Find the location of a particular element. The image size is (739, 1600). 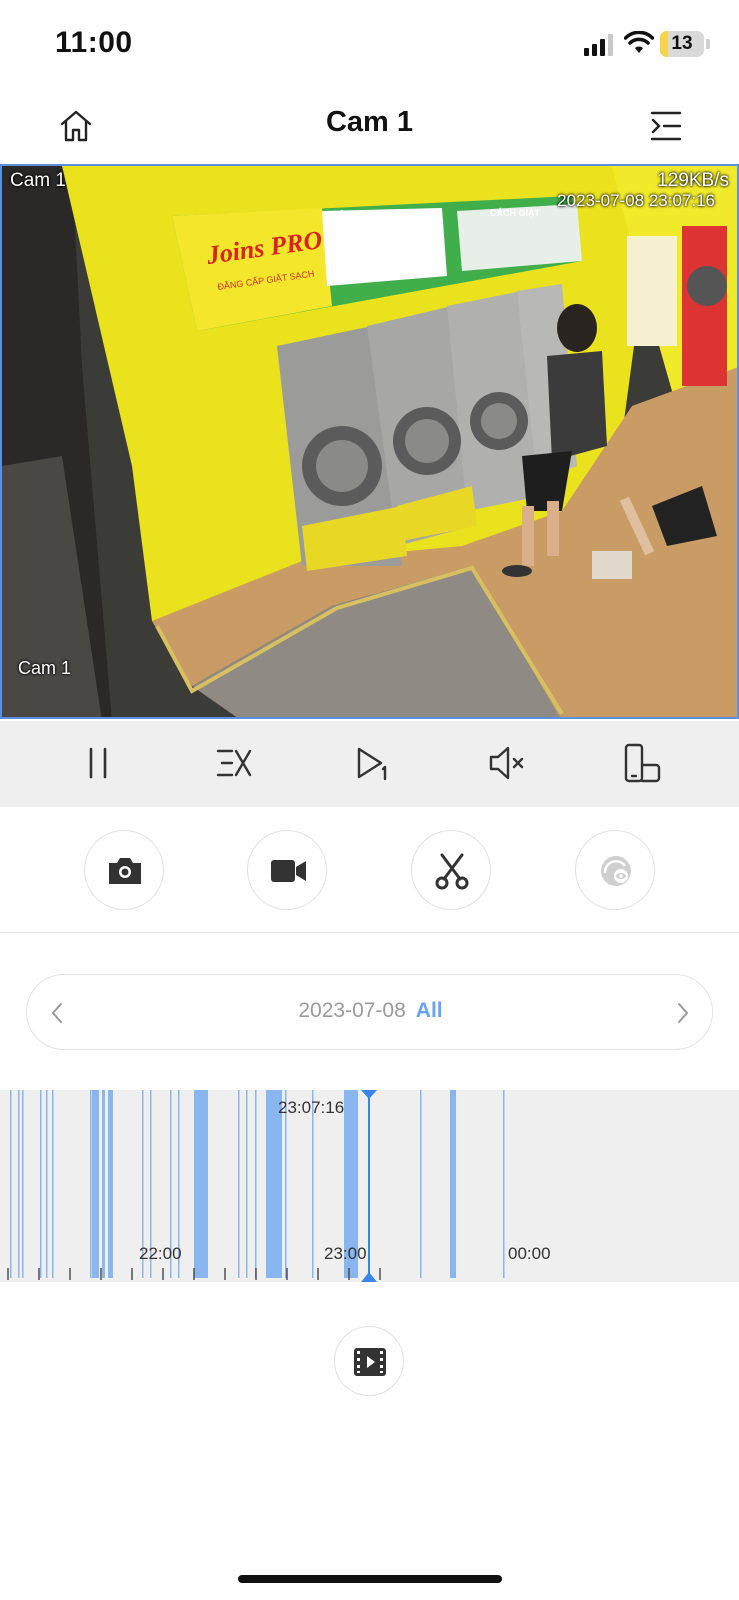

snapshot-button is located at coordinates (124, 870).